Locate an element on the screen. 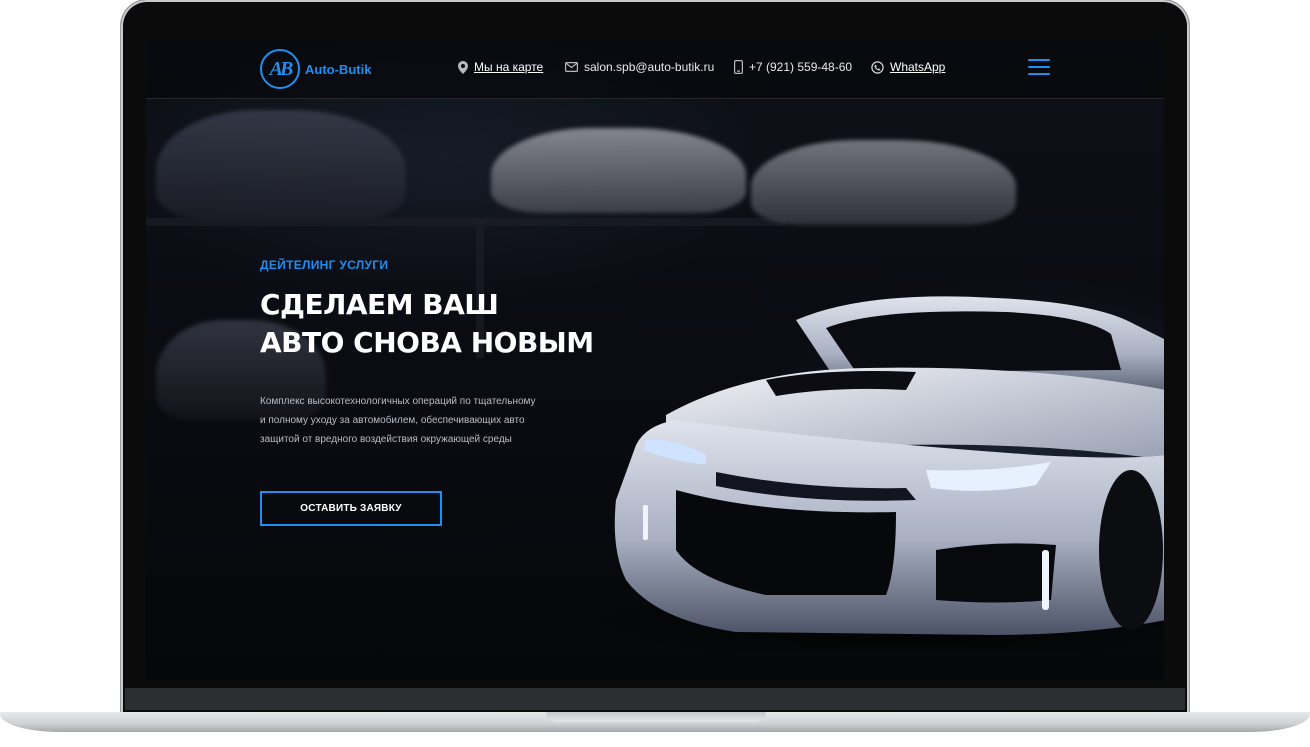 Image resolution: width=1310 pixels, height=747 pixels. email-link: salon.spb@auto-butik.ru is located at coordinates (639, 67).